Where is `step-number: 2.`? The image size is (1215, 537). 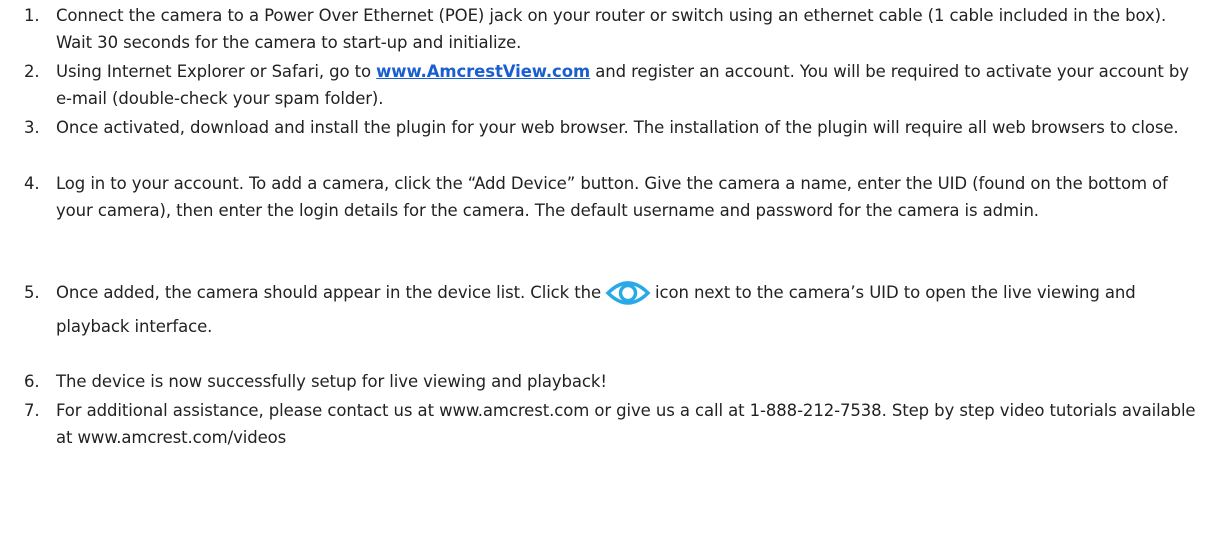 step-number: 2. is located at coordinates (32, 71).